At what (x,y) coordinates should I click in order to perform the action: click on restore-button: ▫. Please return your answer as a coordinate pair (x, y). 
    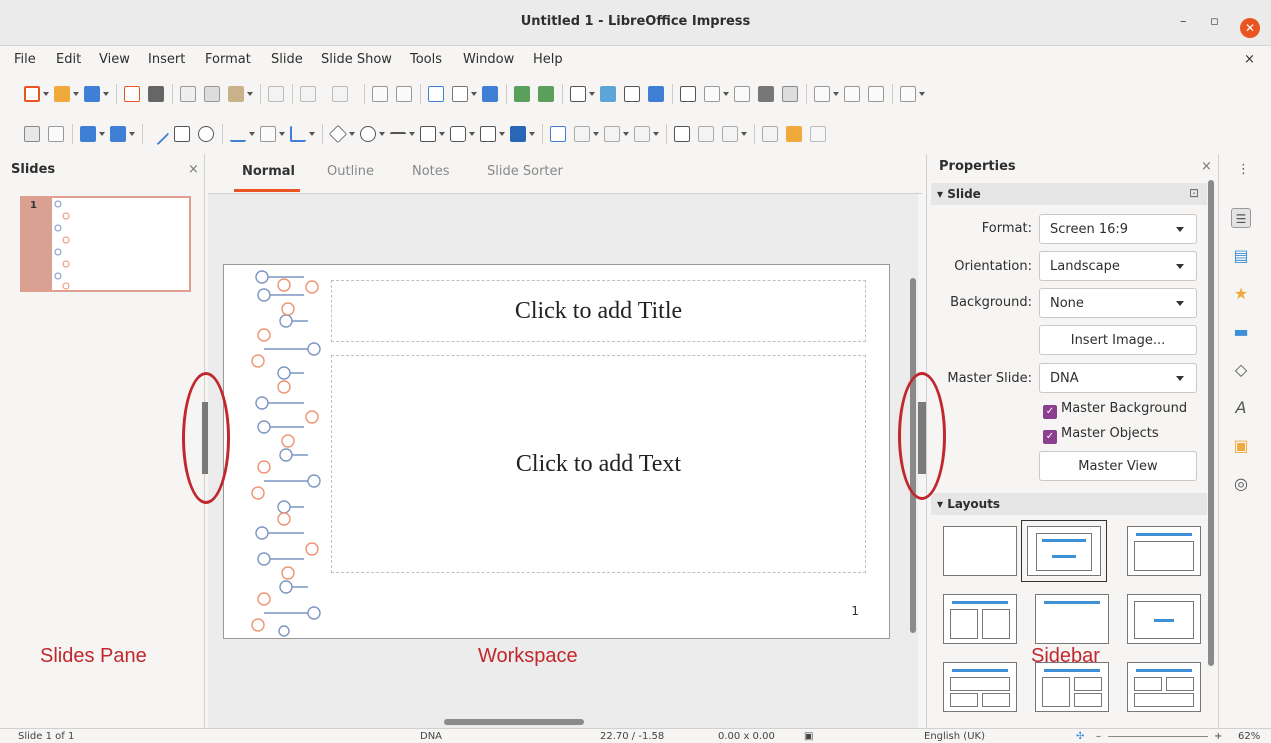
    Looking at the image, I should click on (1214, 21).